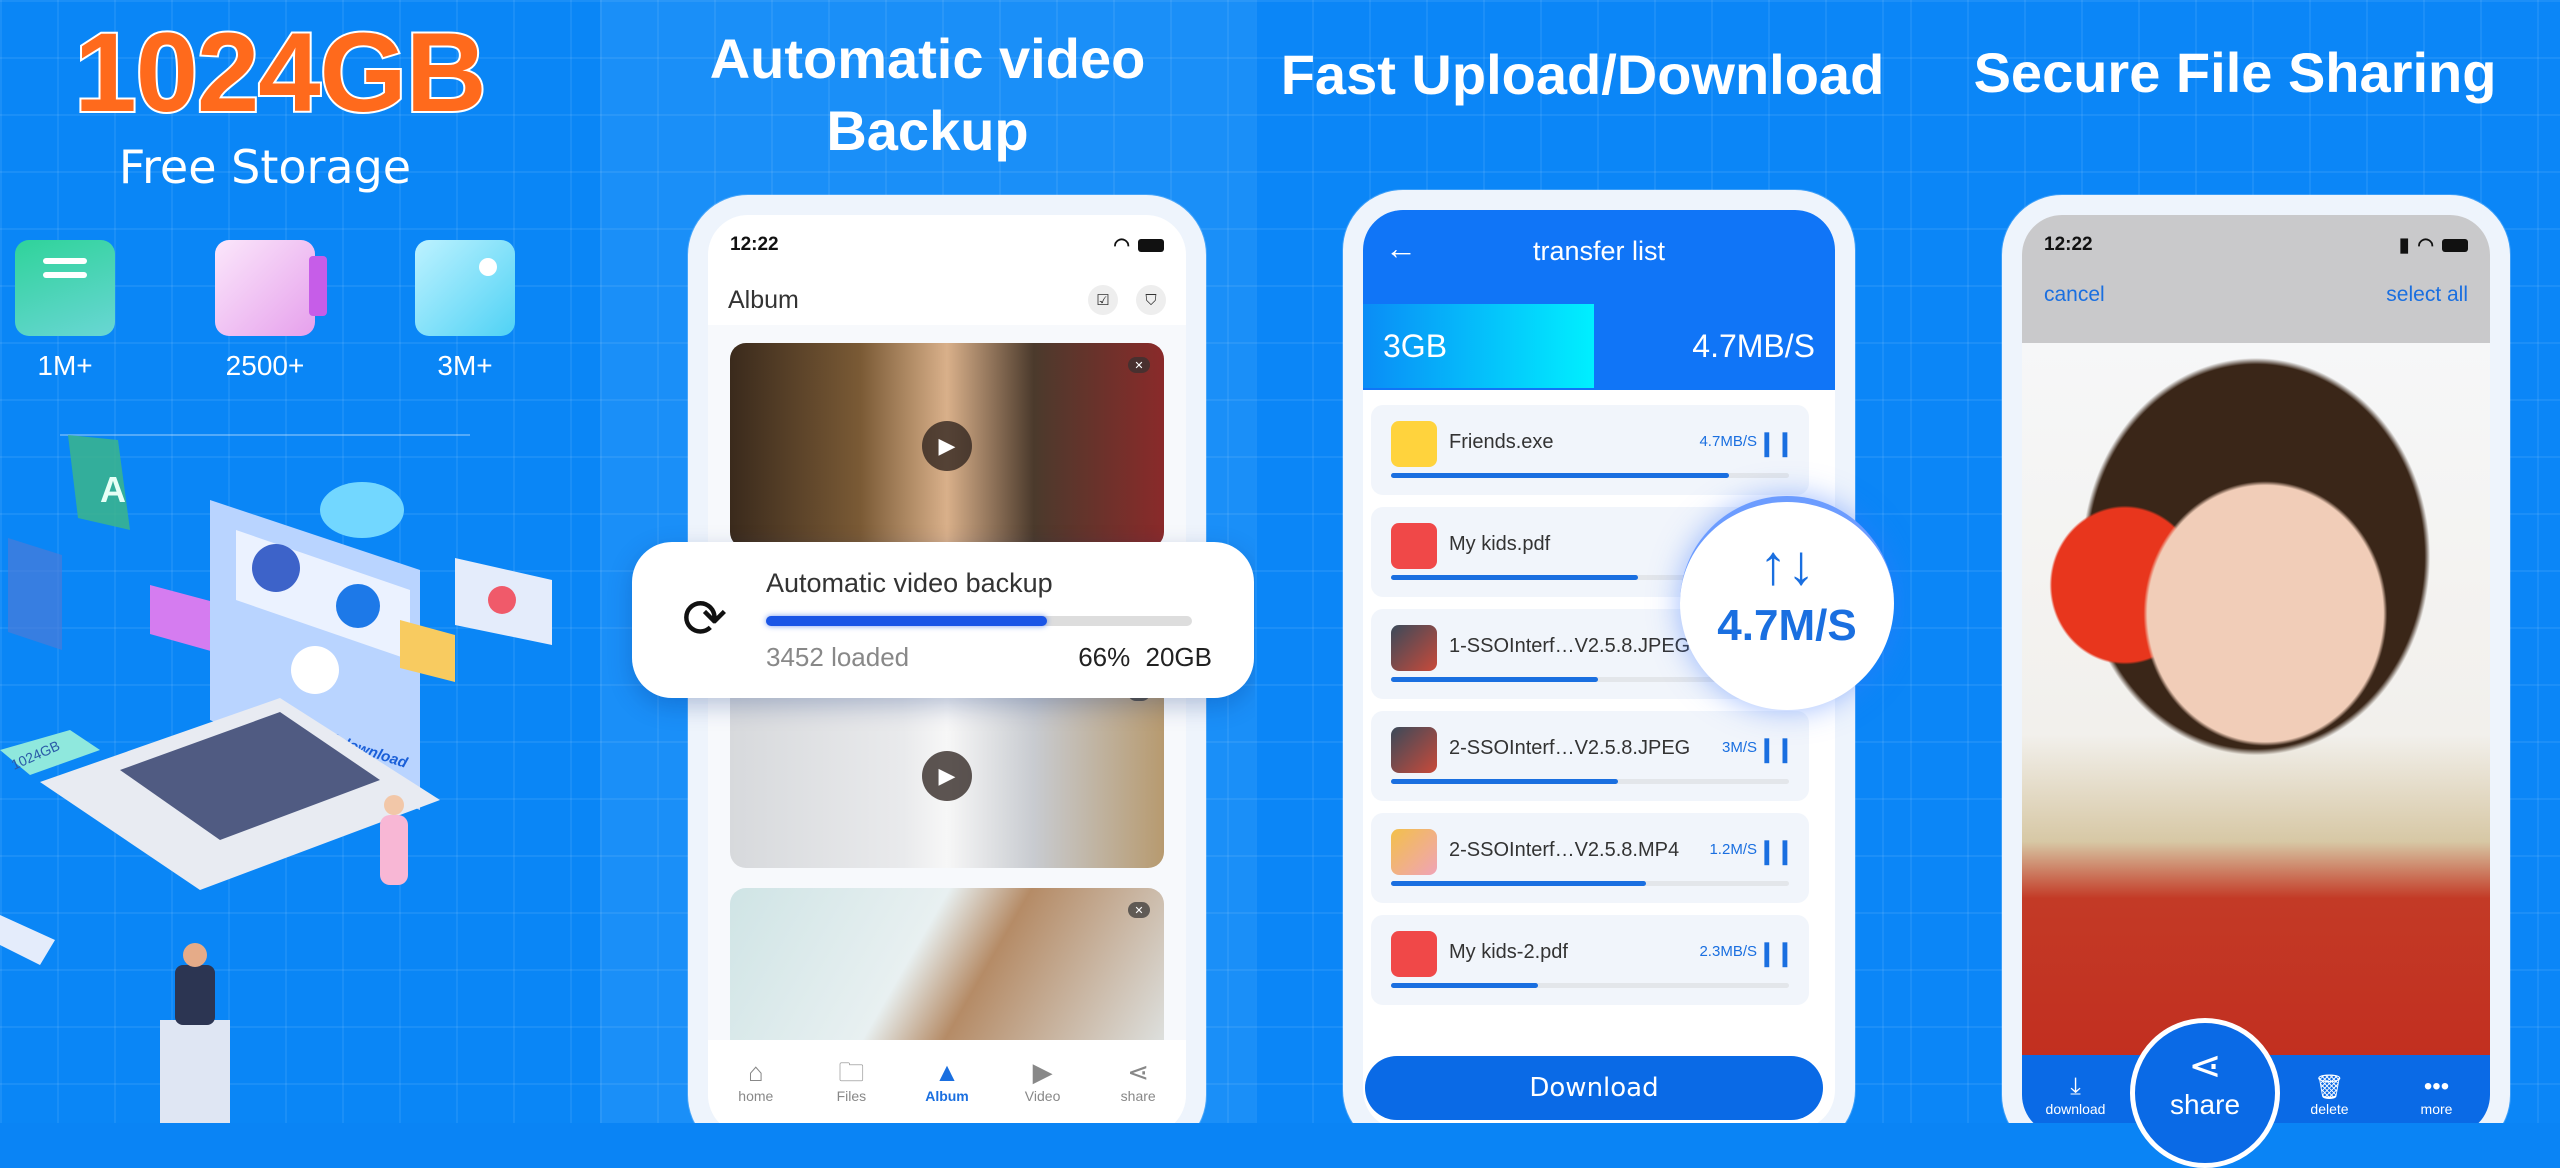 This screenshot has height=1168, width=2560. Describe the element at coordinates (1151, 300) in the screenshot. I see `filter-icon: ⛉` at that location.